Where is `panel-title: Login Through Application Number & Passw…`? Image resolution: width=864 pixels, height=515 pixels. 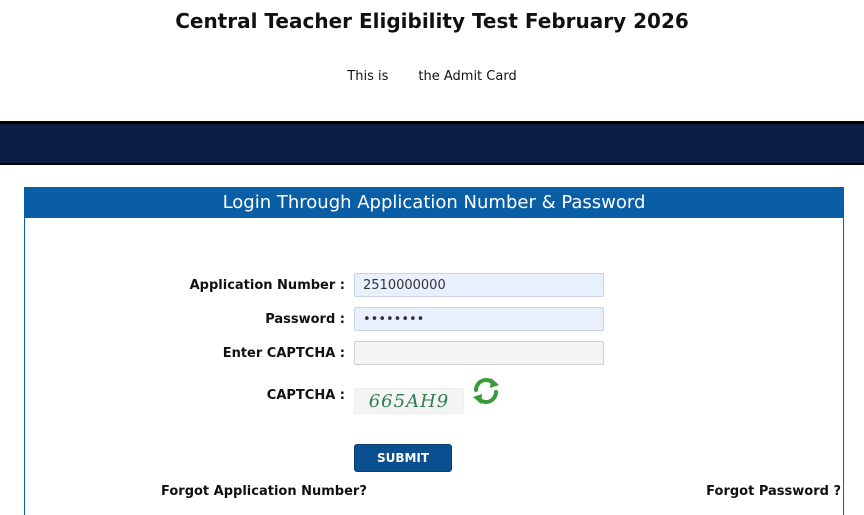
panel-title: Login Through Application Number & Passw… is located at coordinates (434, 203).